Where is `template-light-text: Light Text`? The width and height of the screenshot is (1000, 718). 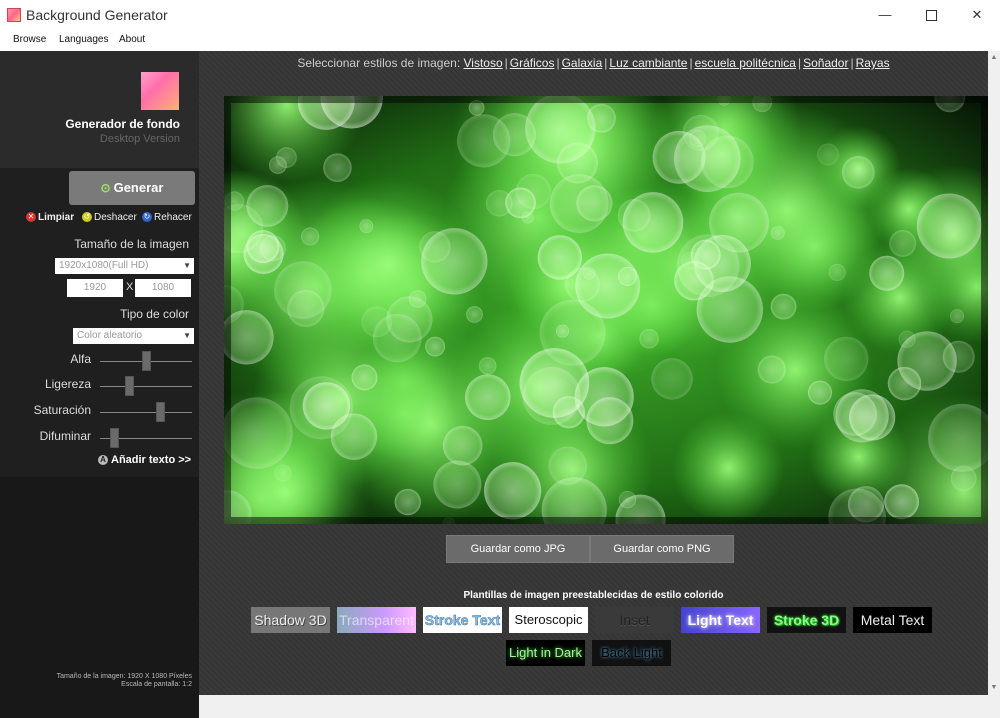
template-light-text: Light Text is located at coordinates (720, 620).